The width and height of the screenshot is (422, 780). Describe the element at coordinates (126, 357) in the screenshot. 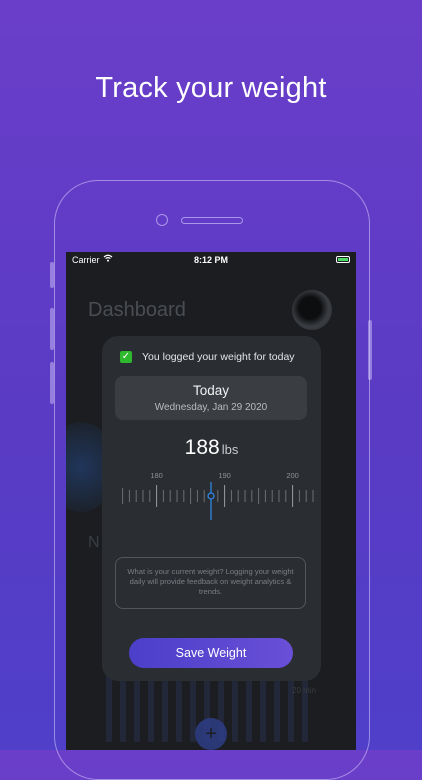

I see `checkmark-icon: ✓` at that location.